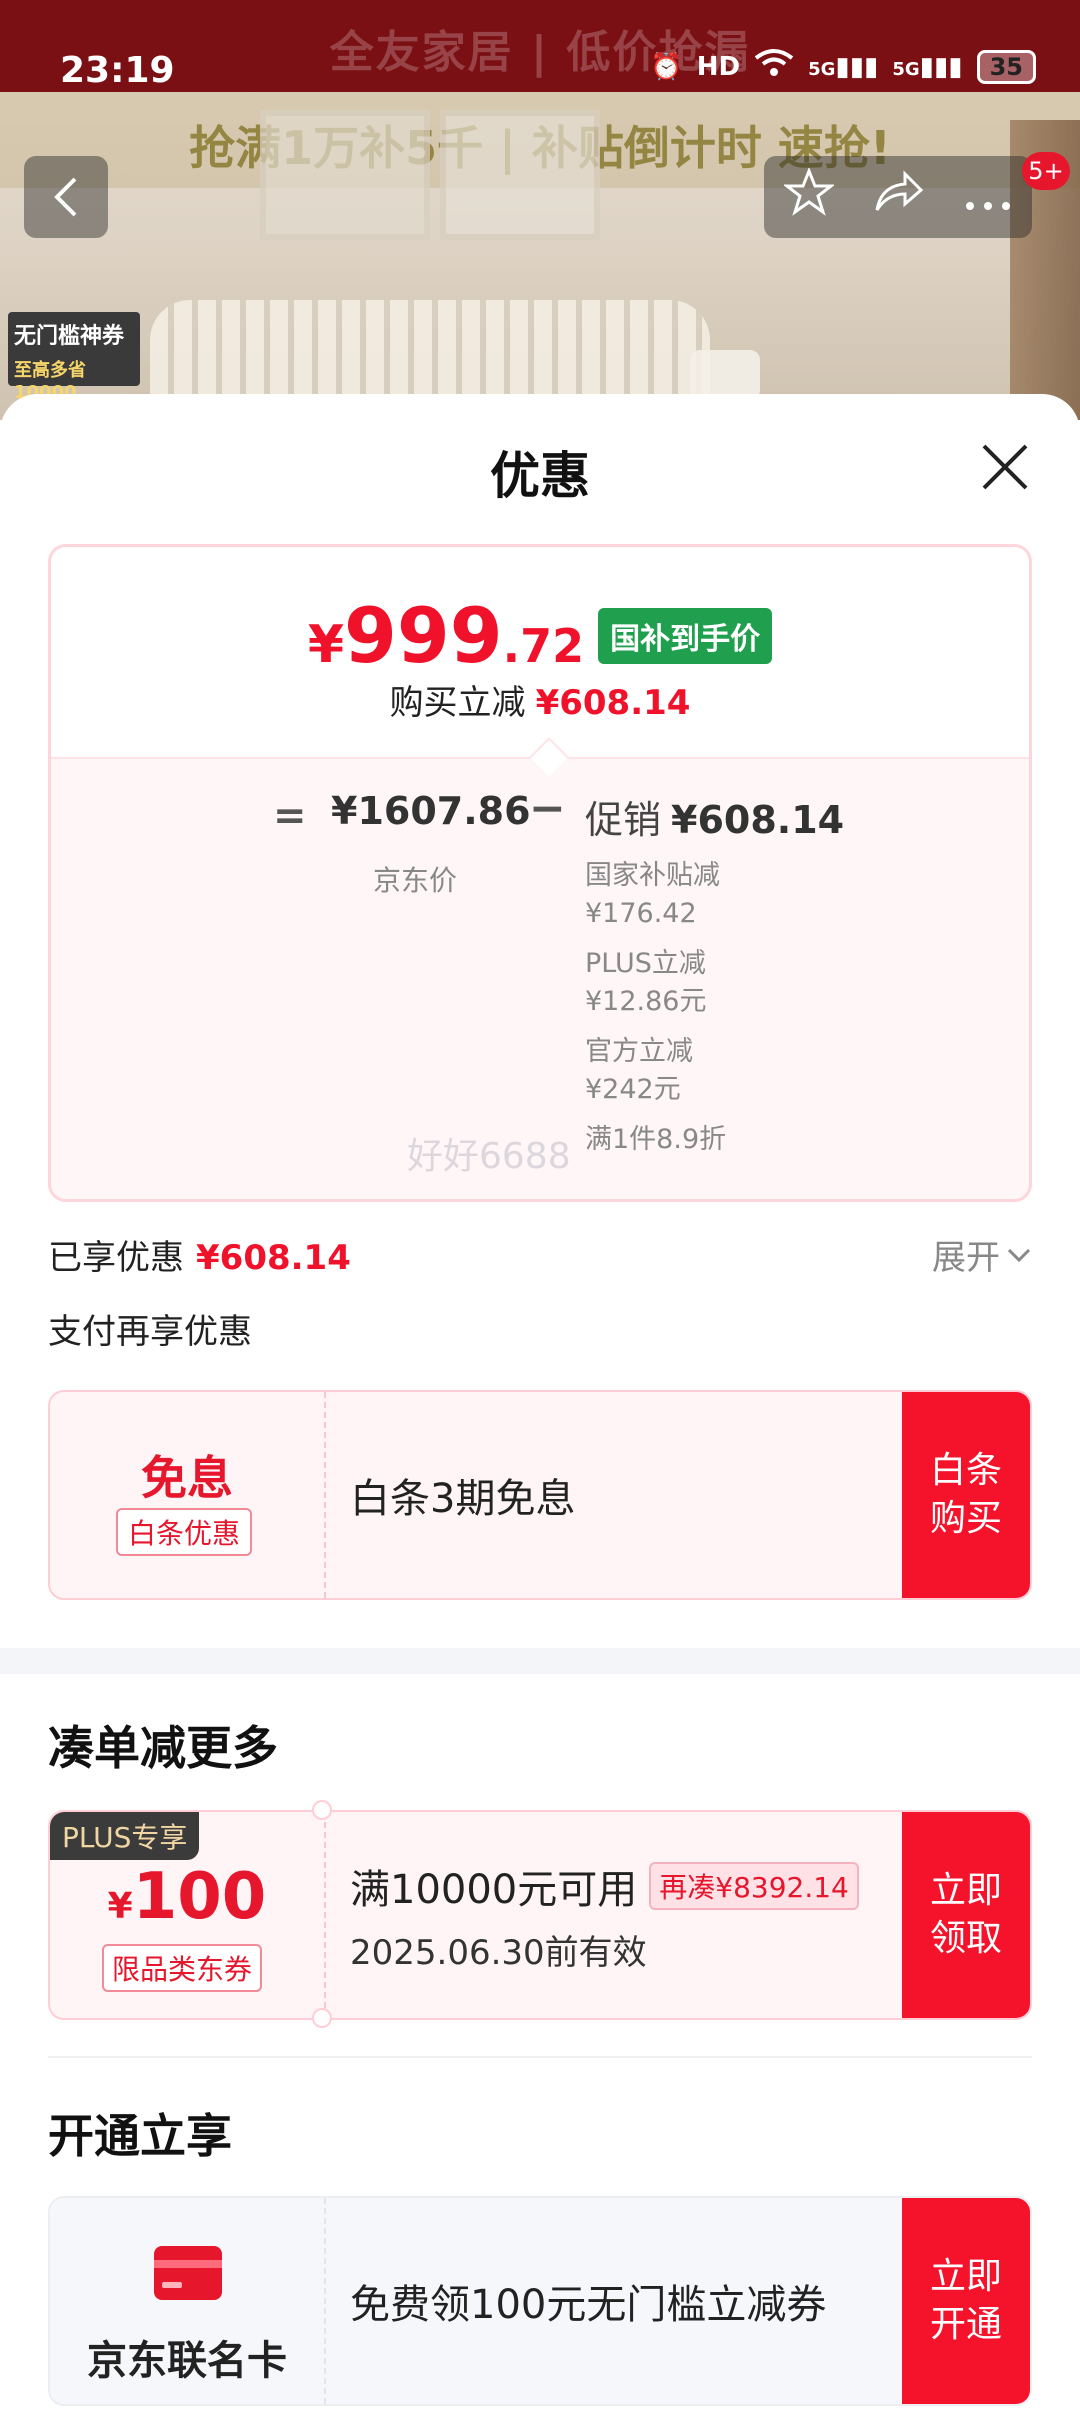 The width and height of the screenshot is (1080, 2412). What do you see at coordinates (273, 1258) in the screenshot?
I see `enjoyed-value: ¥608.14` at bounding box center [273, 1258].